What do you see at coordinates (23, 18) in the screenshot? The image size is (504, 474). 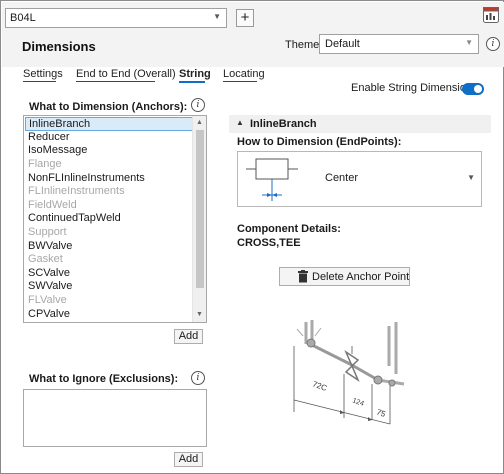 I see `document-combo-value: B04L` at bounding box center [23, 18].